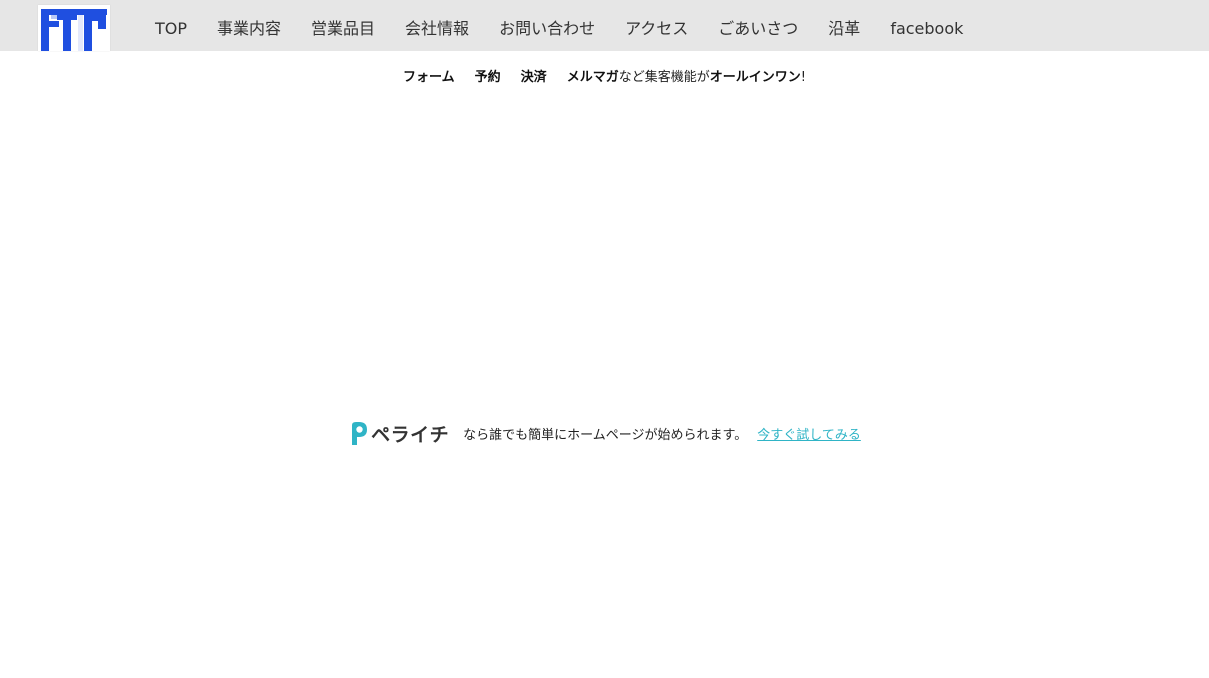  I want to click on banner-middle-text: など集客機能が, so click(664, 77).